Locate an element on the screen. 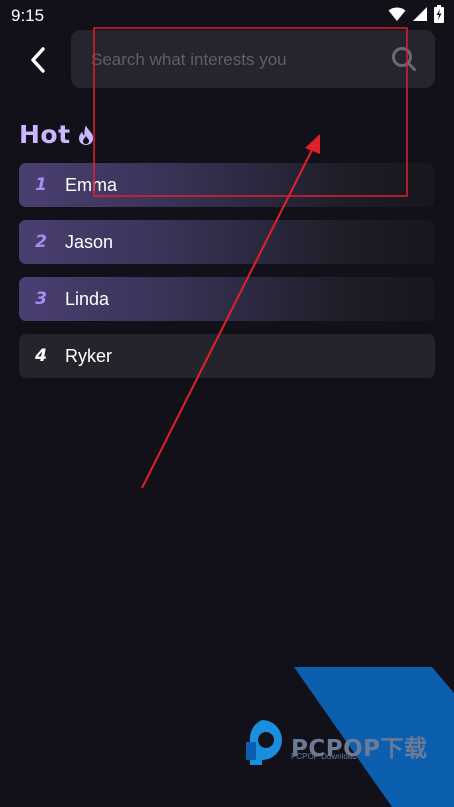 This screenshot has width=454, height=807. wifi-icon is located at coordinates (397, 14).